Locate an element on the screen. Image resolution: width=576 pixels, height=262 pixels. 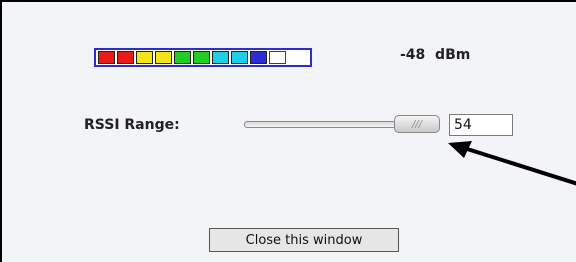
rssi-value-input is located at coordinates (481, 125).